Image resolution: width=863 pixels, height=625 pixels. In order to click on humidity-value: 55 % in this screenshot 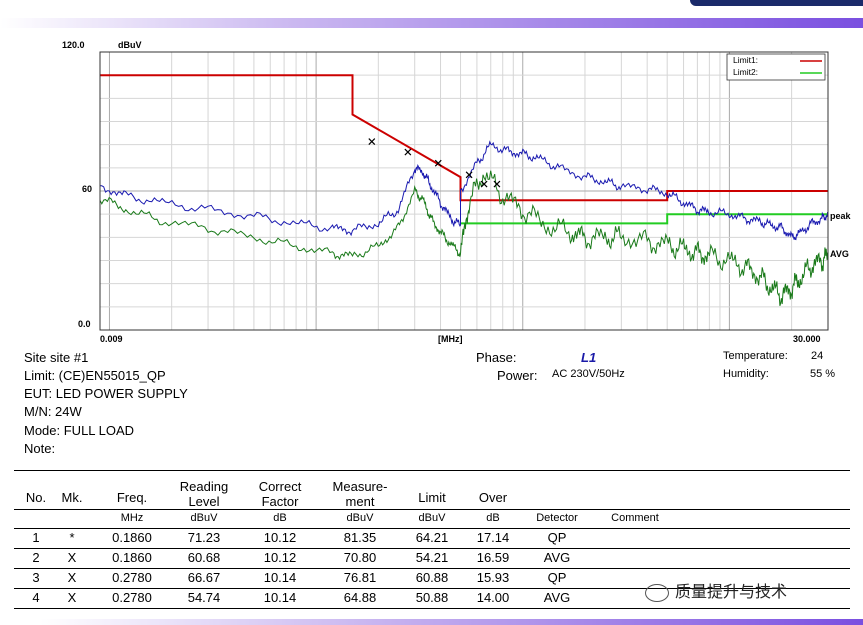, I will do `click(823, 374)`.